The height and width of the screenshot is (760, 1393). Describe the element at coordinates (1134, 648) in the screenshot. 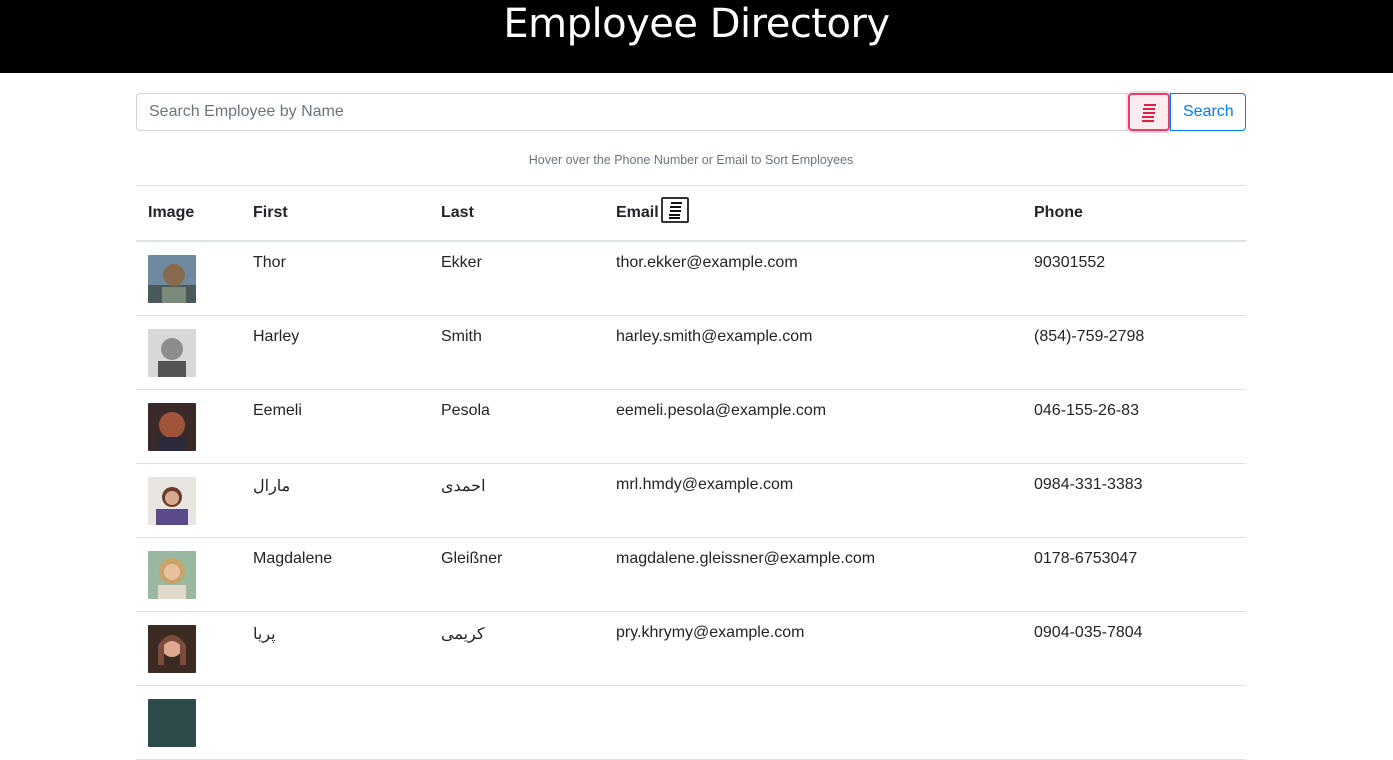

I see `phone: 0904-035-7804` at that location.